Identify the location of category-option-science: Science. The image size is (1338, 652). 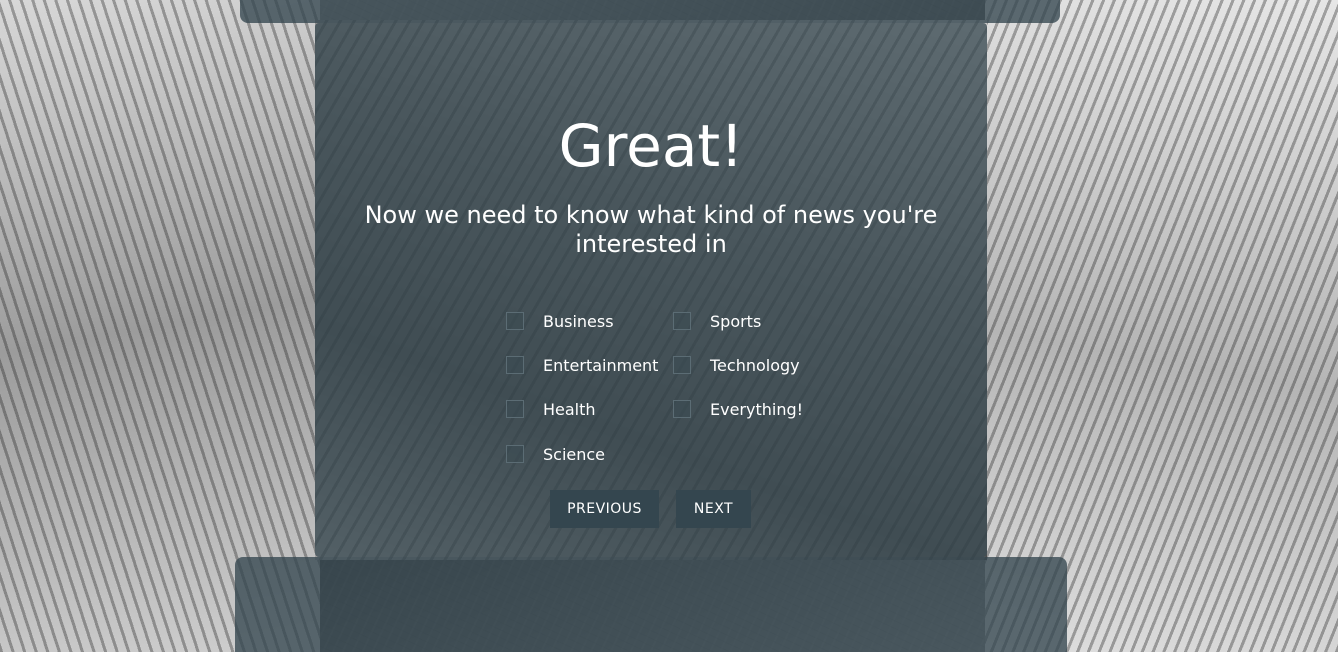
(555, 454).